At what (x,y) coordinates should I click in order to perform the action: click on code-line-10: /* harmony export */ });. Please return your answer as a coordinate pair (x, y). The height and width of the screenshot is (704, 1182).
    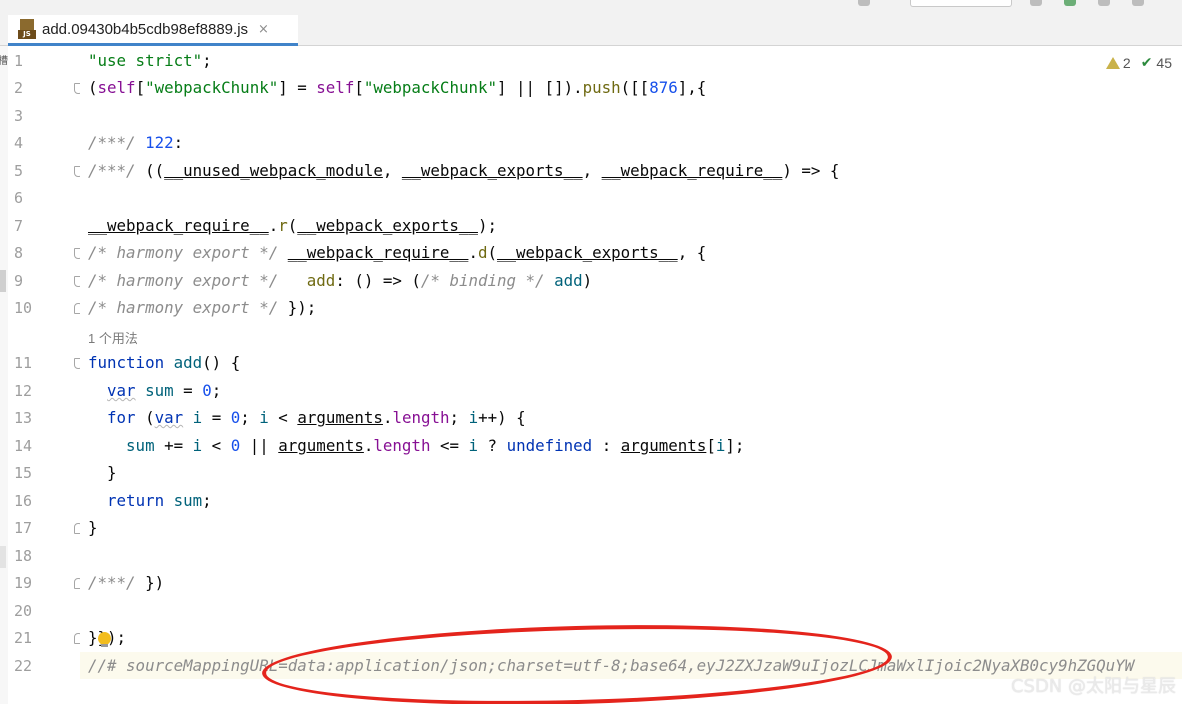
    Looking at the image, I should click on (202, 307).